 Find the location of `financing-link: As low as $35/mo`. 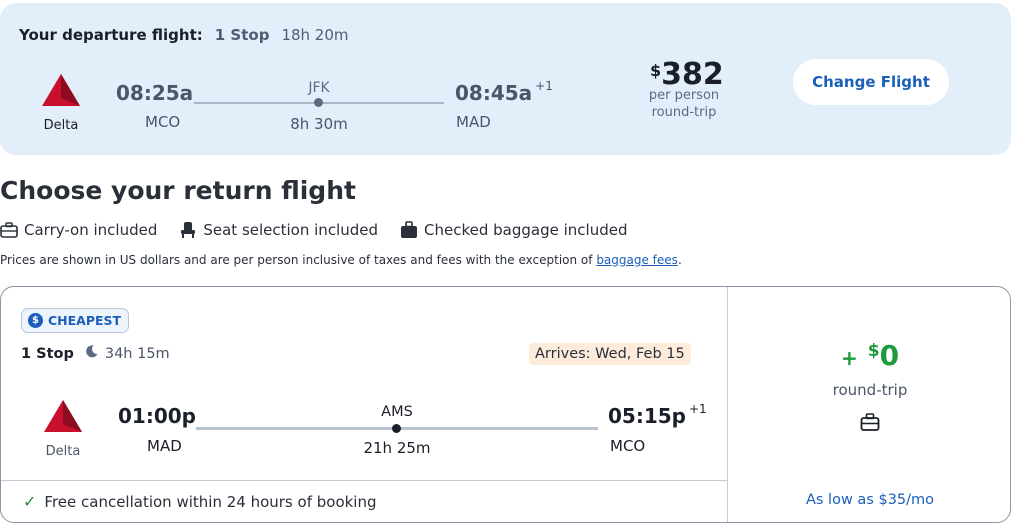

financing-link: As low as $35/mo is located at coordinates (870, 500).